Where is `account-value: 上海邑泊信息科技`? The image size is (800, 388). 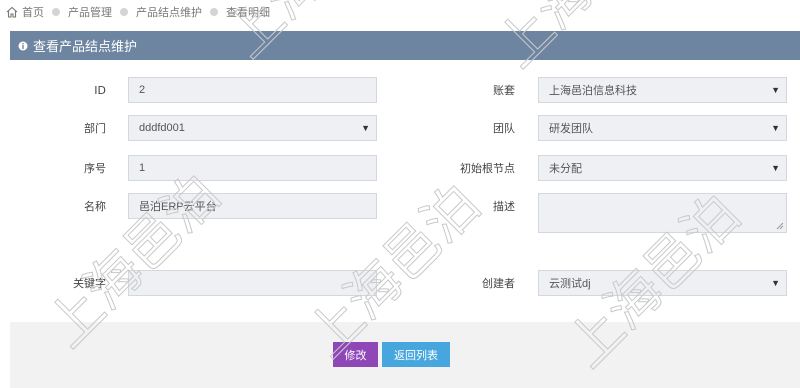 account-value: 上海邑泊信息科技 is located at coordinates (593, 91).